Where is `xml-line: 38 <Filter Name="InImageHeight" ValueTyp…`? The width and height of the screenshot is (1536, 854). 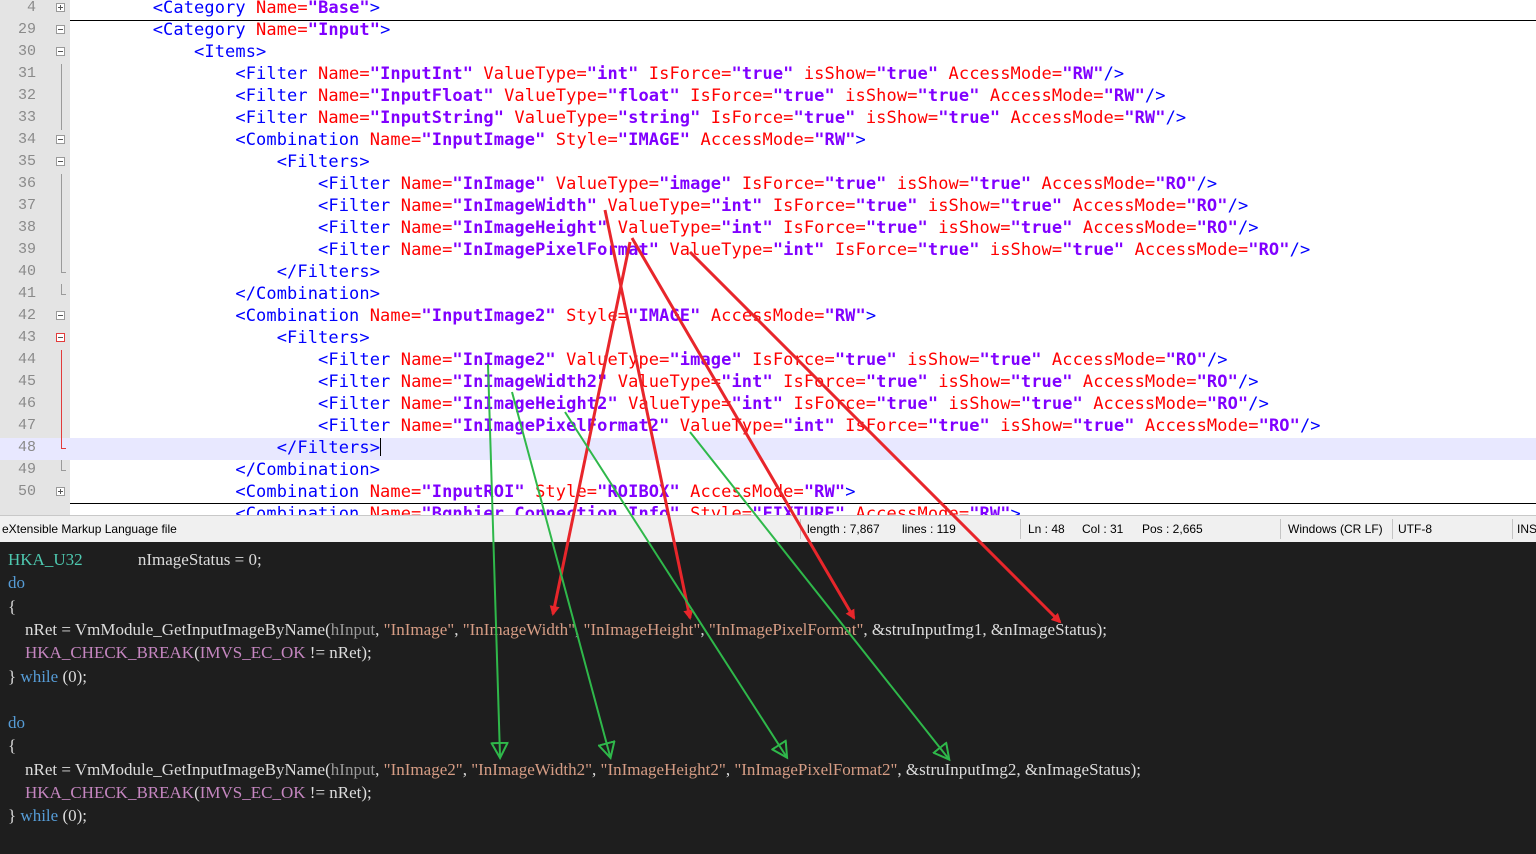 xml-line: 38 <Filter Name="InImageHeight" ValueTyp… is located at coordinates (768, 229).